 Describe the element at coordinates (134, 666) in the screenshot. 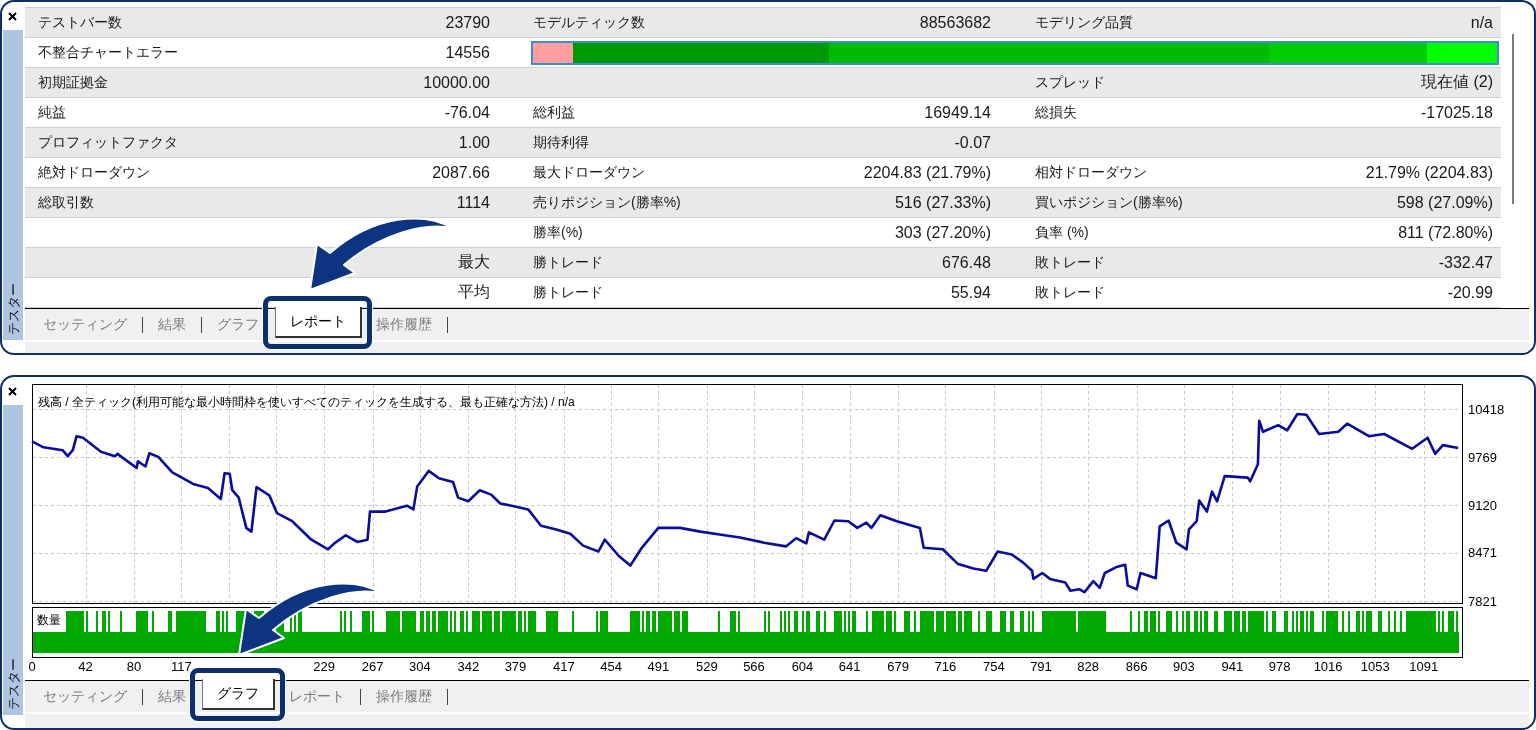

I see `x-axis-label: 80` at that location.